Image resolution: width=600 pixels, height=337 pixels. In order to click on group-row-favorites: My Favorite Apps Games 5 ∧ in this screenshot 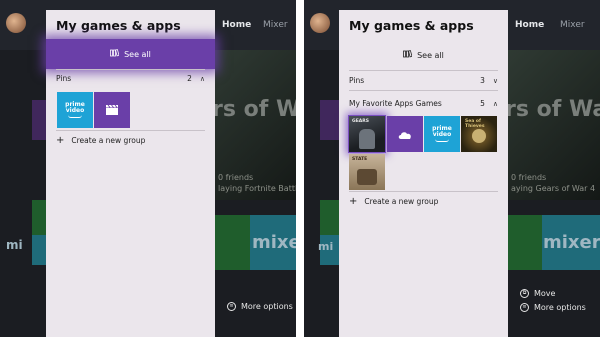, I will do `click(423, 103)`.